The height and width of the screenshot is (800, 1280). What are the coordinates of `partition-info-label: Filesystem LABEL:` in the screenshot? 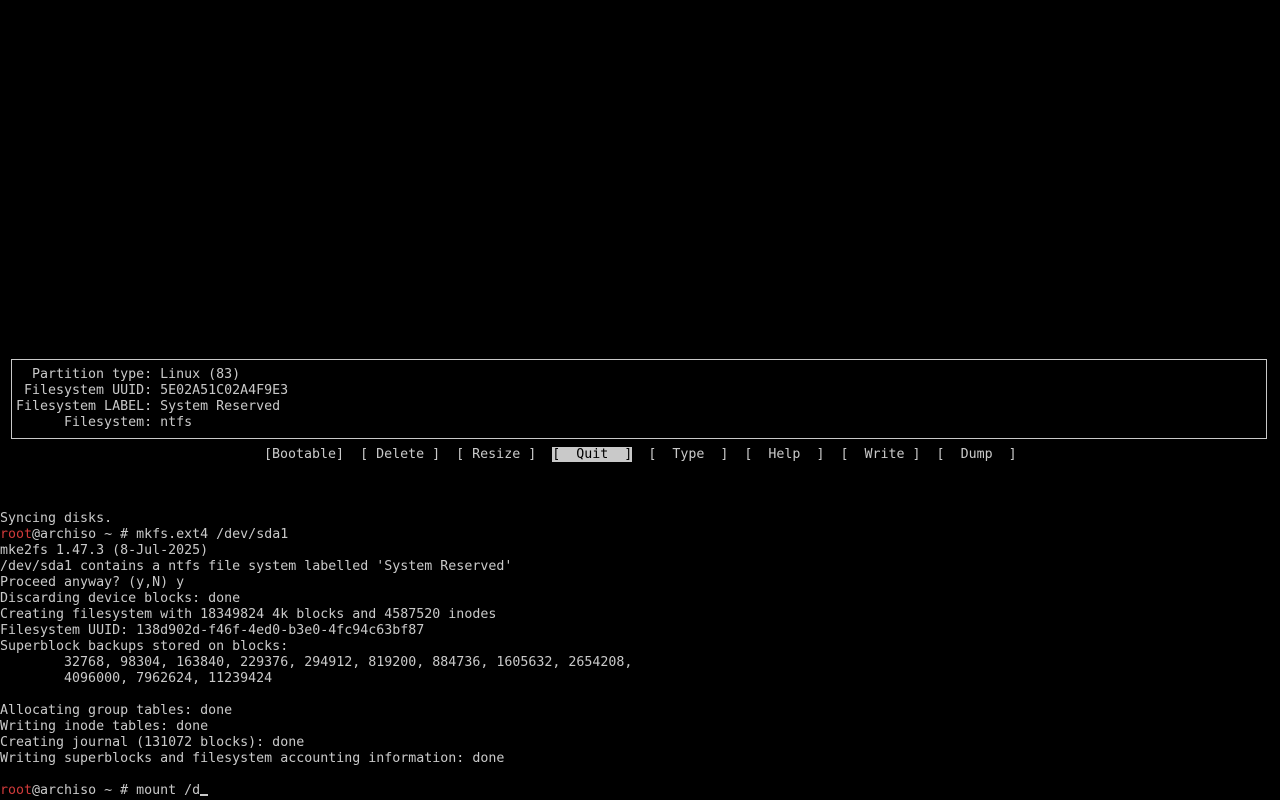 It's located at (84, 406).